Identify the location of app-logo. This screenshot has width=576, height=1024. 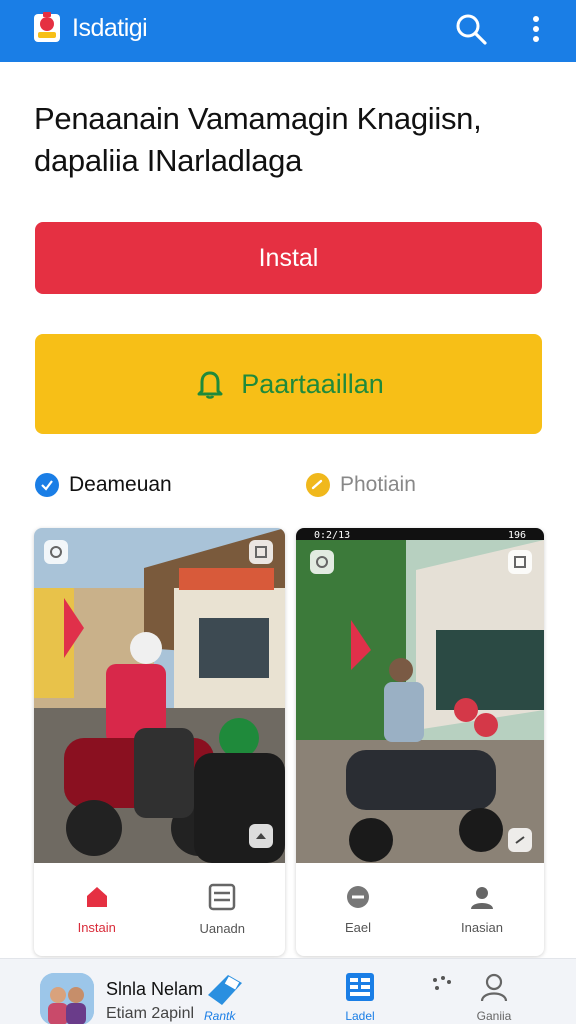
(47, 28).